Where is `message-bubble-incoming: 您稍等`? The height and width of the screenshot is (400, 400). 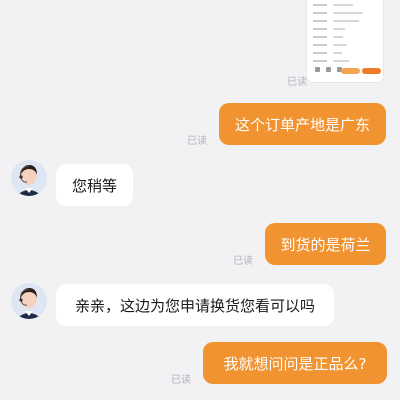
message-bubble-incoming: 您稍等 is located at coordinates (94, 185).